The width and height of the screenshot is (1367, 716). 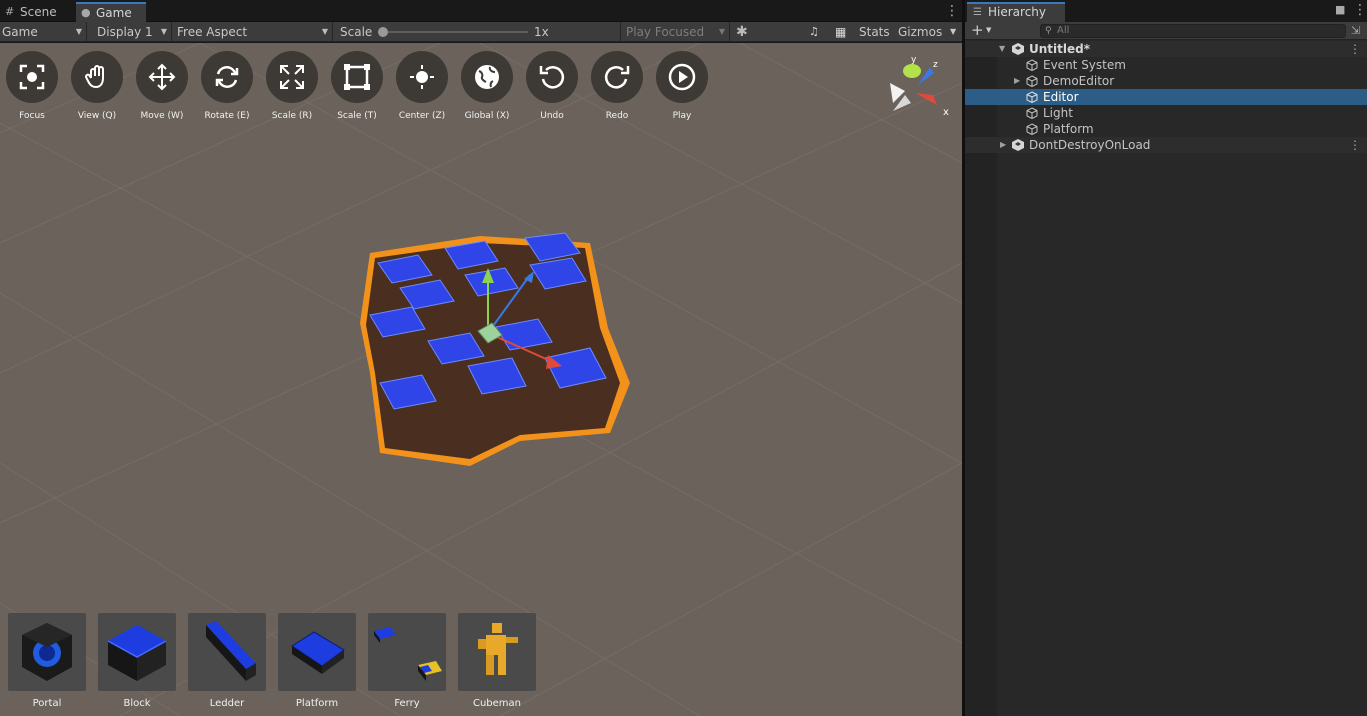 I want to click on gizmo-z-label: z, so click(x=935, y=65).